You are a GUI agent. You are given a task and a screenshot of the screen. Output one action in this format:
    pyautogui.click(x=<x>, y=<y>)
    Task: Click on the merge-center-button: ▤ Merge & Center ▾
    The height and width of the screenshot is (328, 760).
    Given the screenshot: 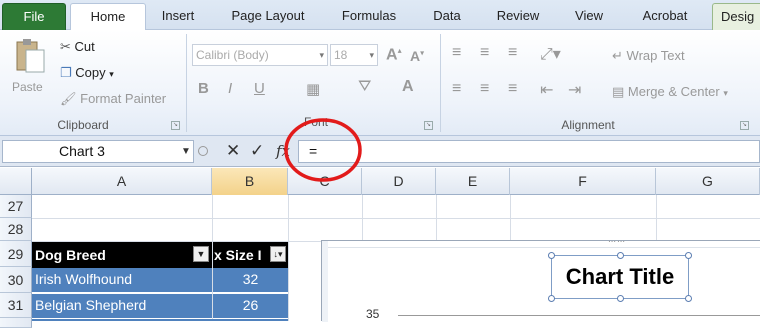 What is the action you would take?
    pyautogui.click(x=670, y=92)
    